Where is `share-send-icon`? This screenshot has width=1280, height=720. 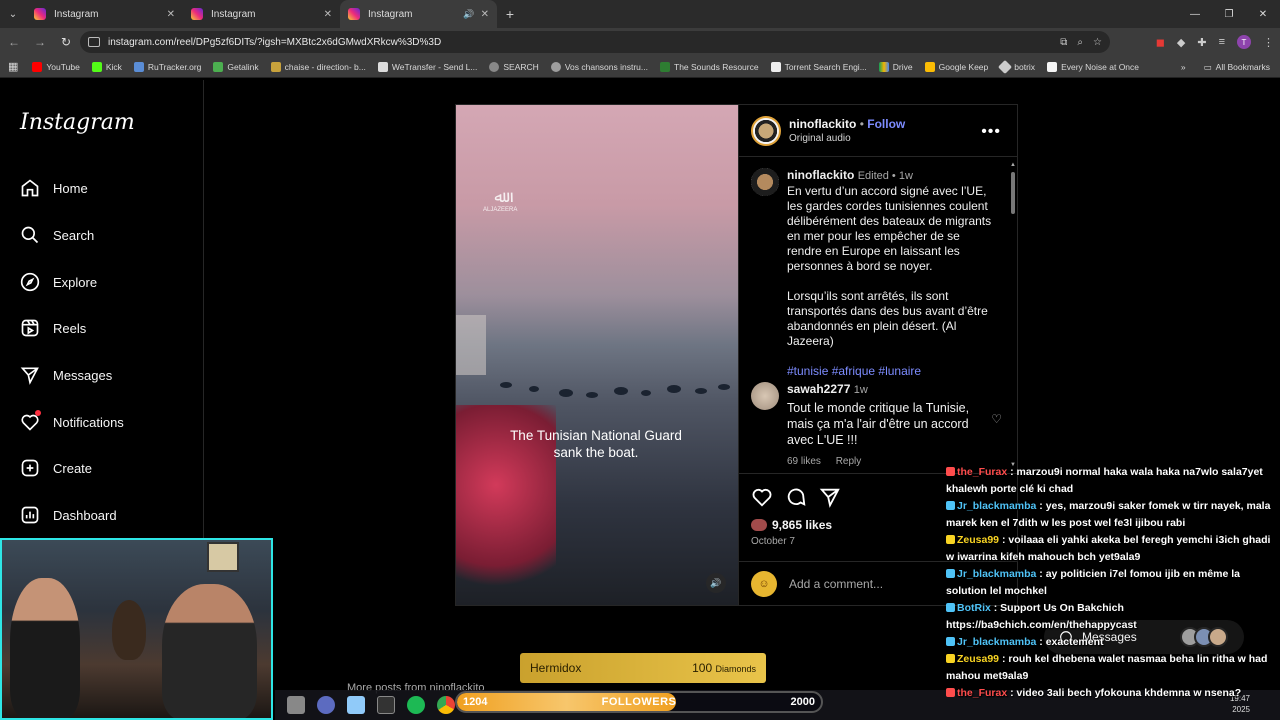 share-send-icon is located at coordinates (830, 497).